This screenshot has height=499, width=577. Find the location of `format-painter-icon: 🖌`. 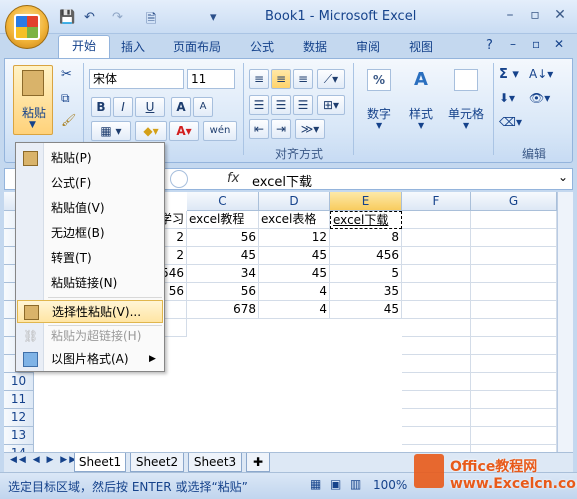

format-painter-icon: 🖌 is located at coordinates (68, 120).